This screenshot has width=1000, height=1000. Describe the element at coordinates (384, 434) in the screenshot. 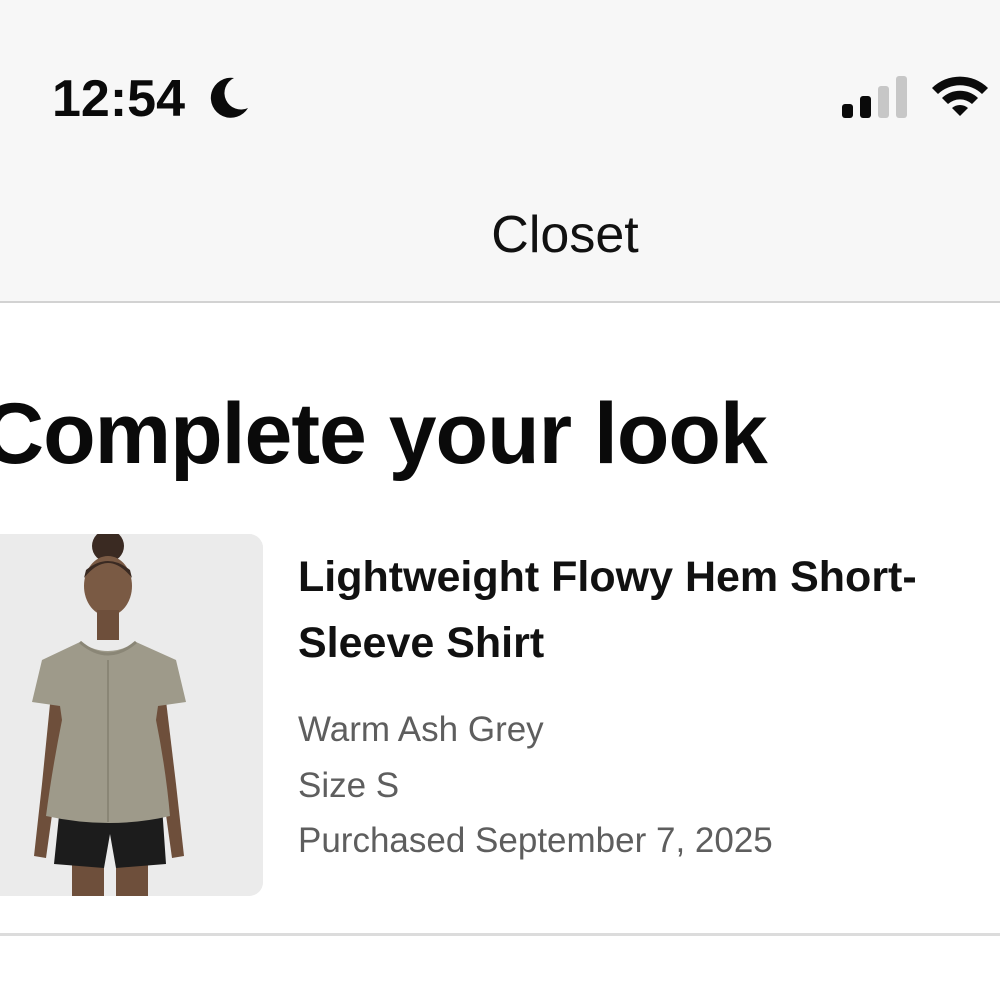

I see `section-heading: Complete your look` at that location.